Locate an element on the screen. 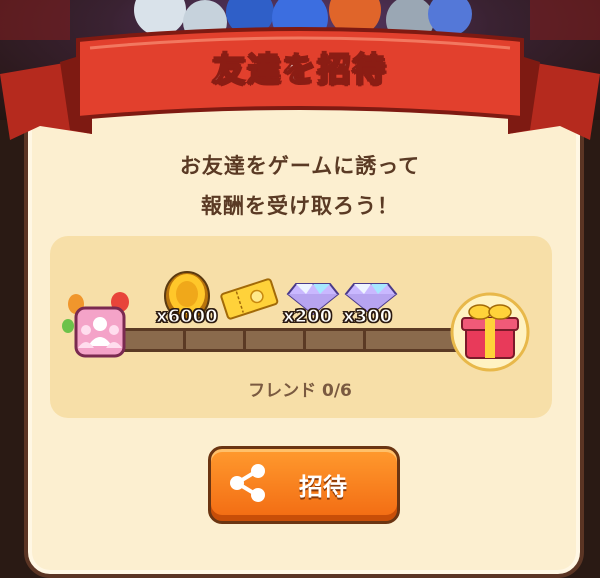 This screenshot has width=600, height=578. description-line-2: 報酬を受け取ろう！ is located at coordinates (300, 206).